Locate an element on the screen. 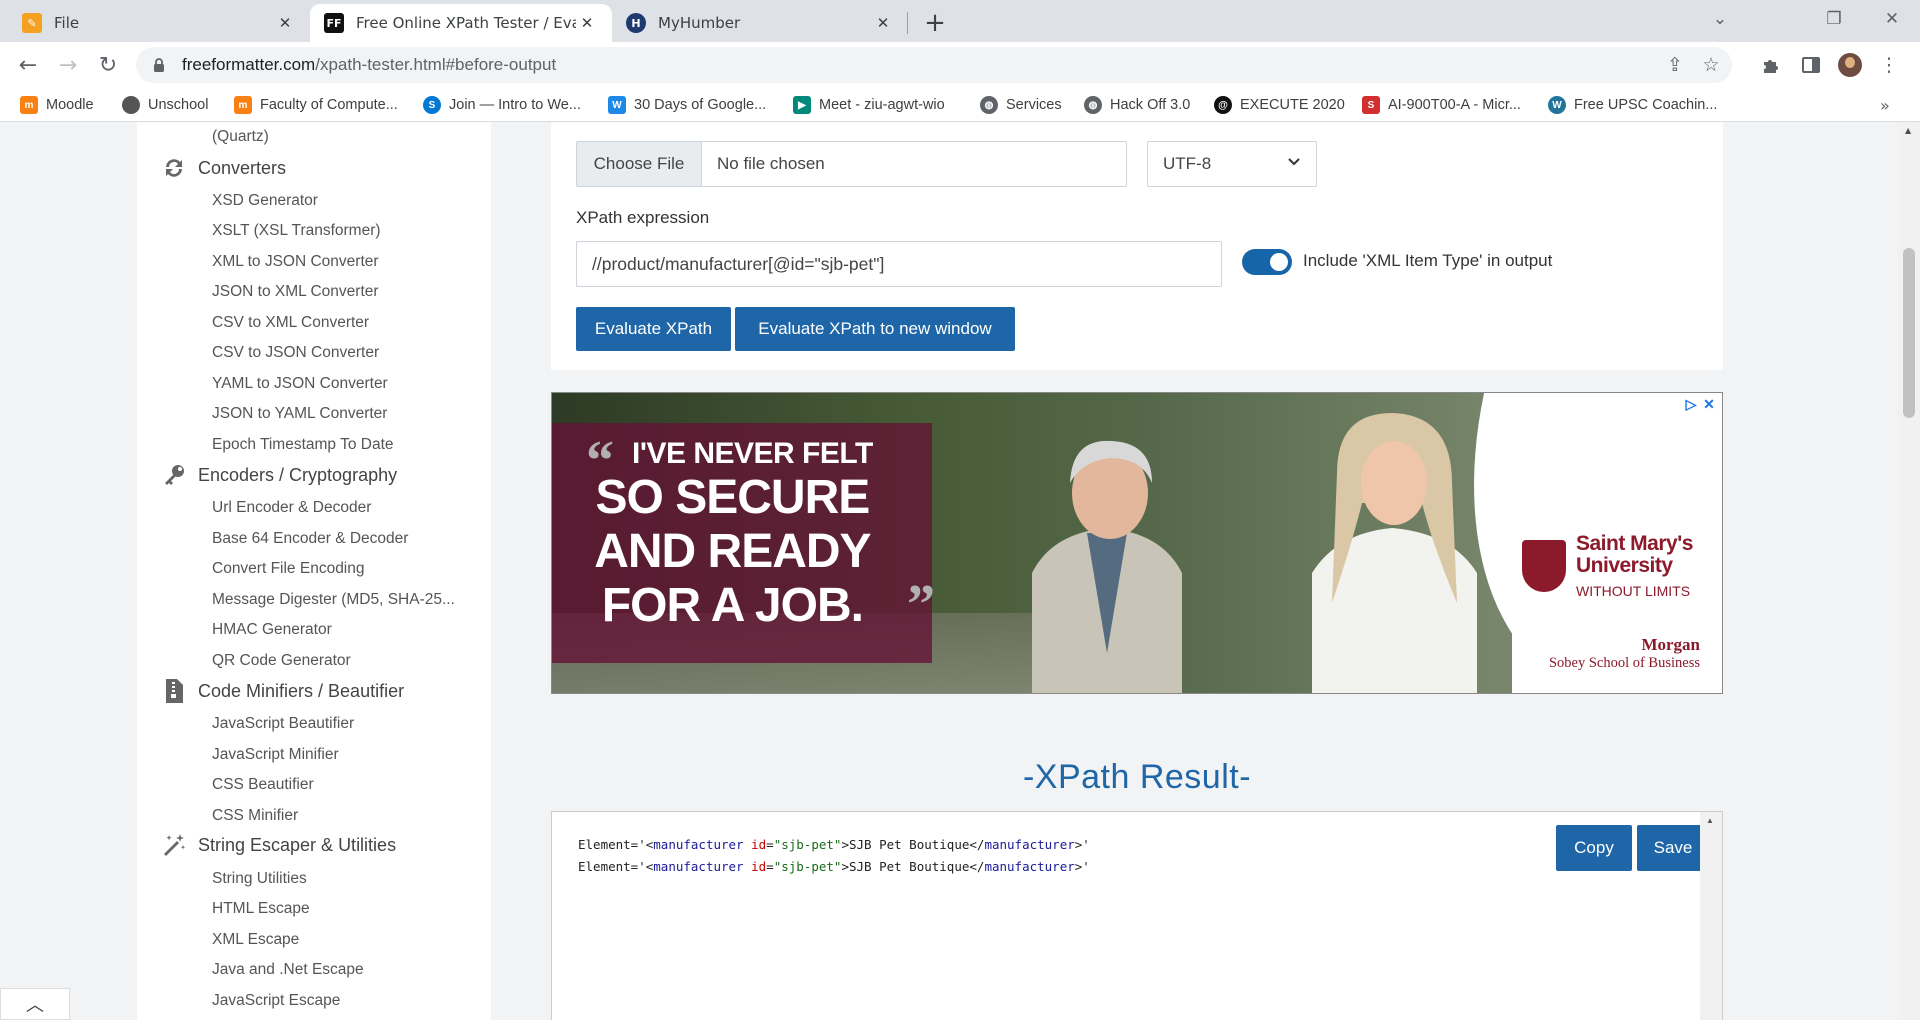 Image resolution: width=1920 pixels, height=1020 pixels. tab-search-chevron-icon: ⌄ is located at coordinates (1720, 19).